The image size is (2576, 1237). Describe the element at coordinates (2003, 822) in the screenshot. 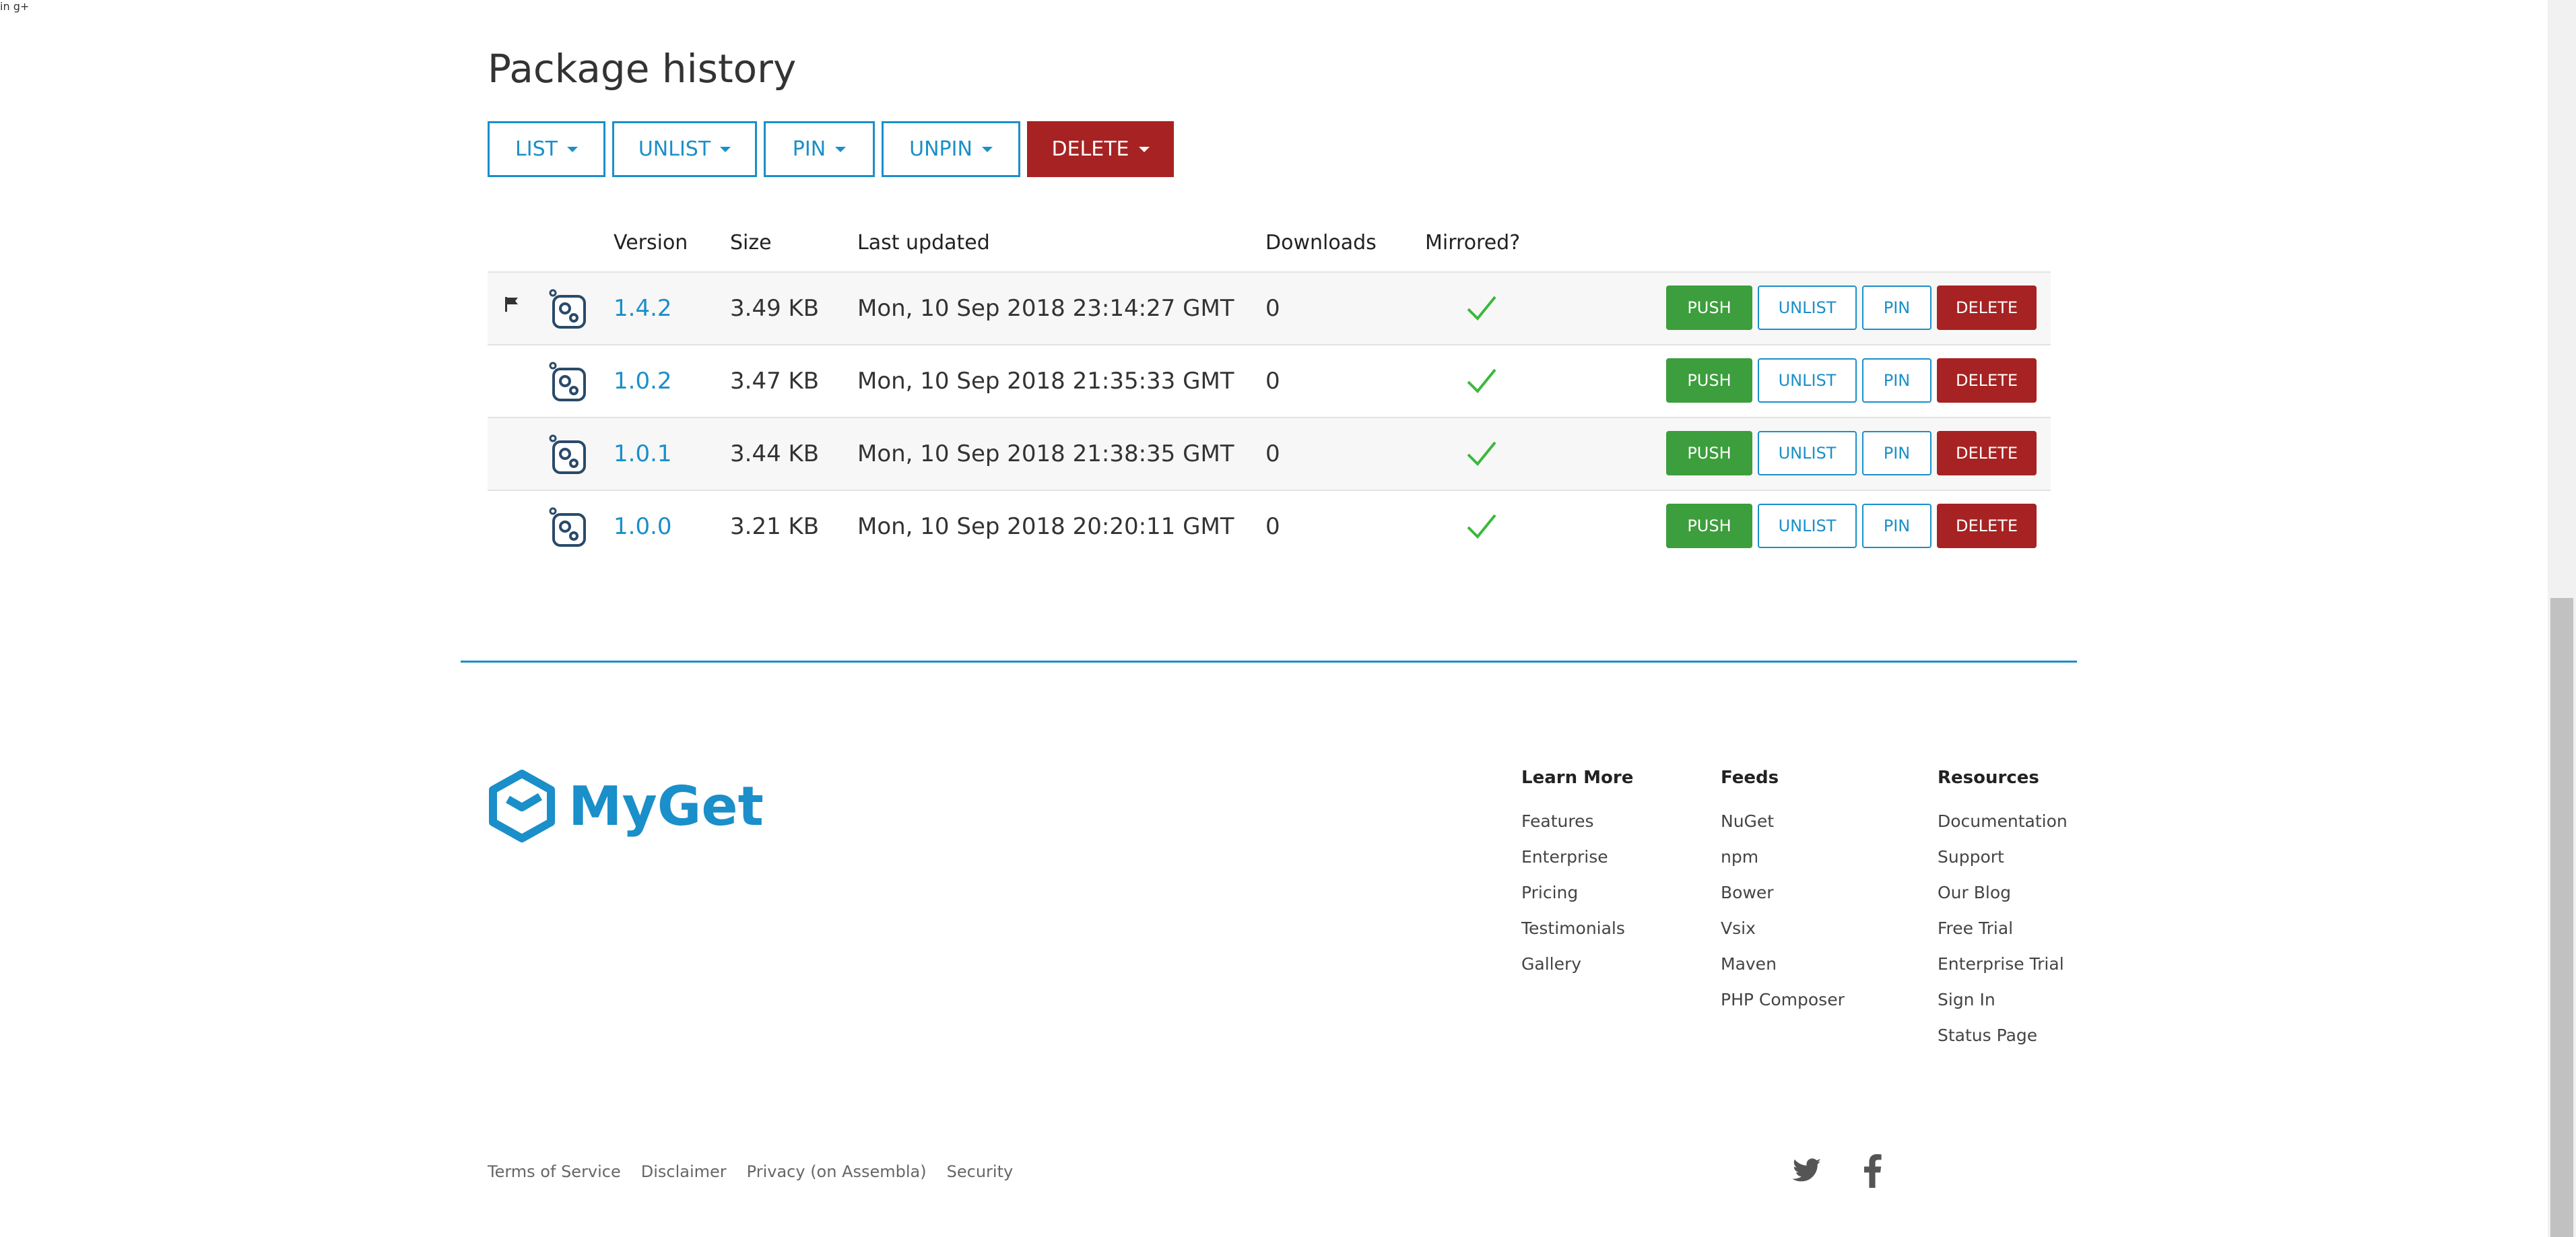

I see `footer-link-documentation: Documentation` at that location.